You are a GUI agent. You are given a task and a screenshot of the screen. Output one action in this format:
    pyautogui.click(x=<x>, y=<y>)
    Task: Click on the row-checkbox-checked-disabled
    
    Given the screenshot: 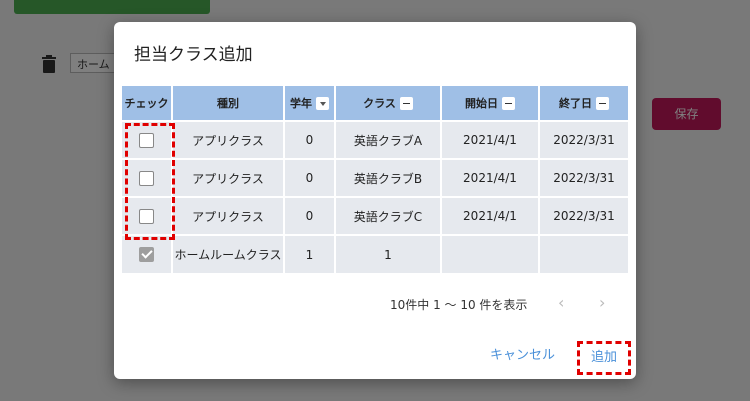 What is the action you would take?
    pyautogui.click(x=146, y=254)
    